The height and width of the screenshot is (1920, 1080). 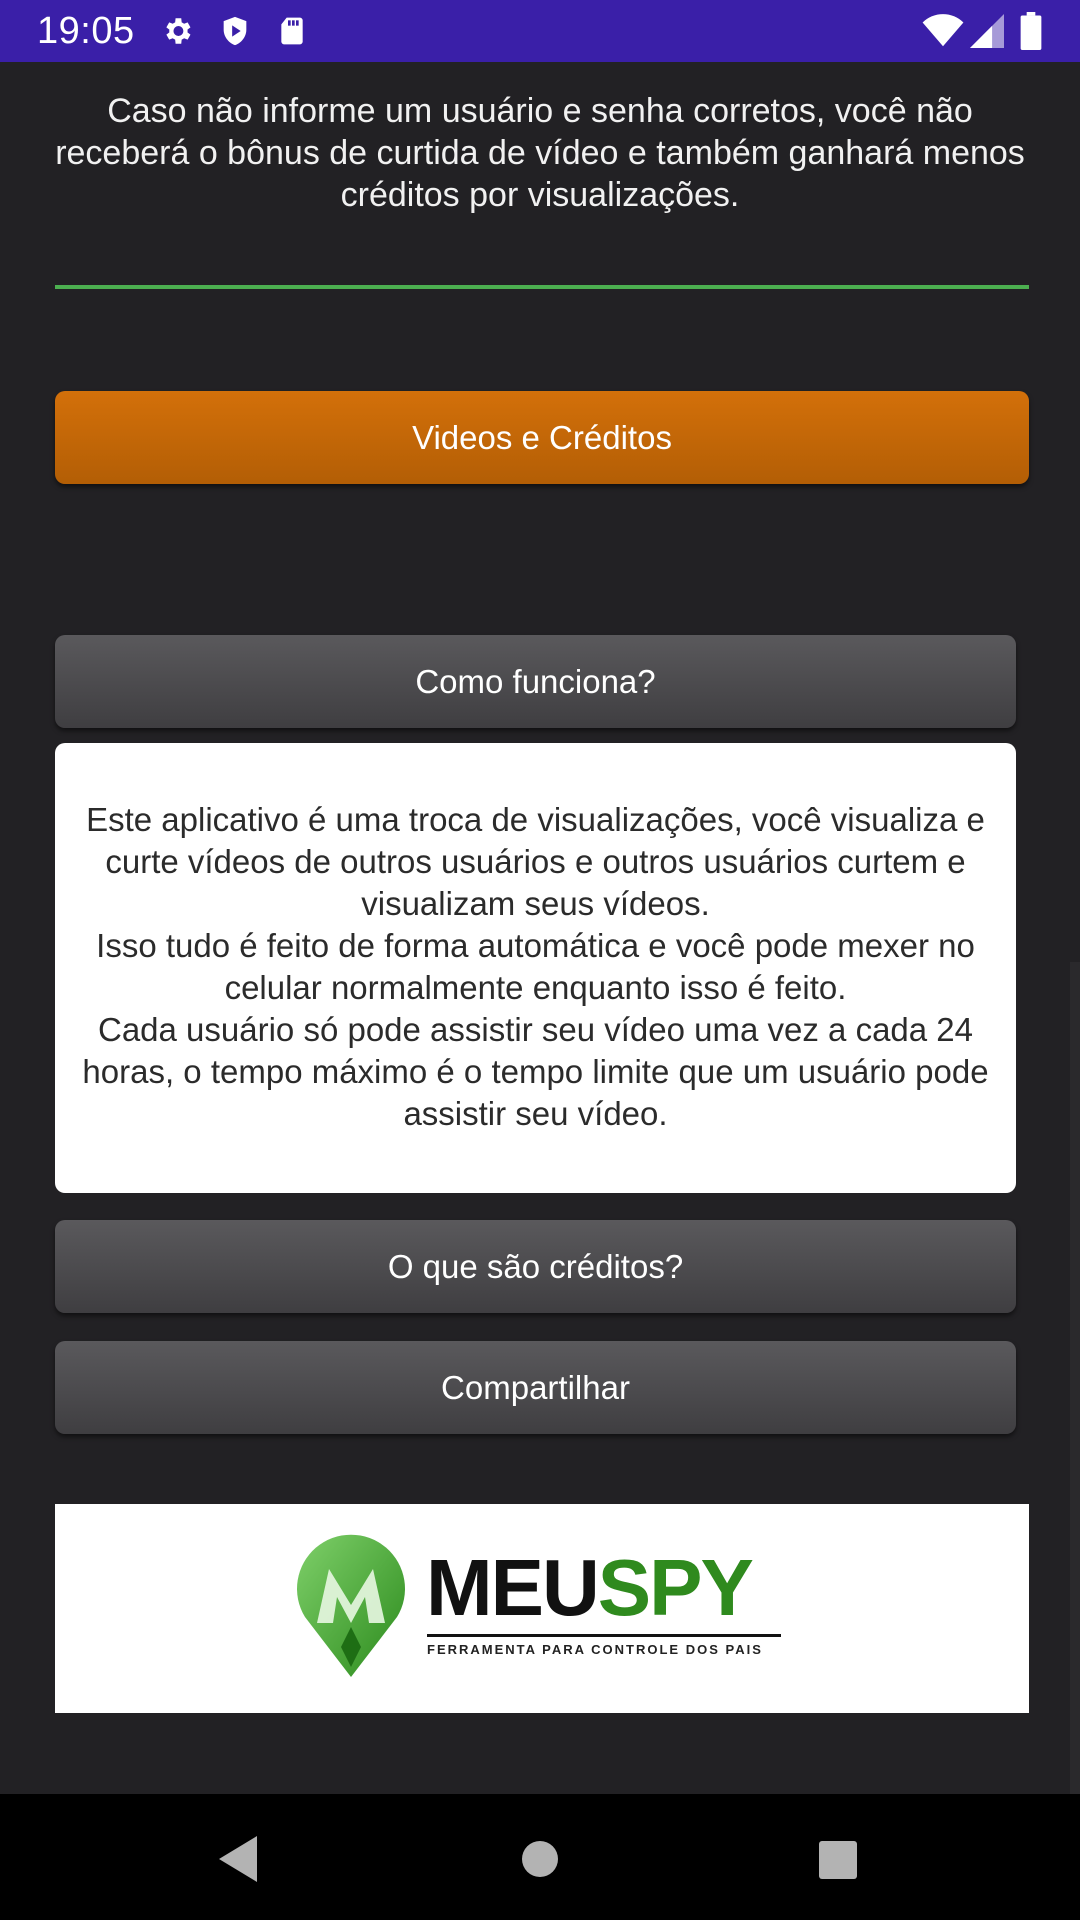 What do you see at coordinates (351, 1604) in the screenshot?
I see `meuspy-logo-icon` at bounding box center [351, 1604].